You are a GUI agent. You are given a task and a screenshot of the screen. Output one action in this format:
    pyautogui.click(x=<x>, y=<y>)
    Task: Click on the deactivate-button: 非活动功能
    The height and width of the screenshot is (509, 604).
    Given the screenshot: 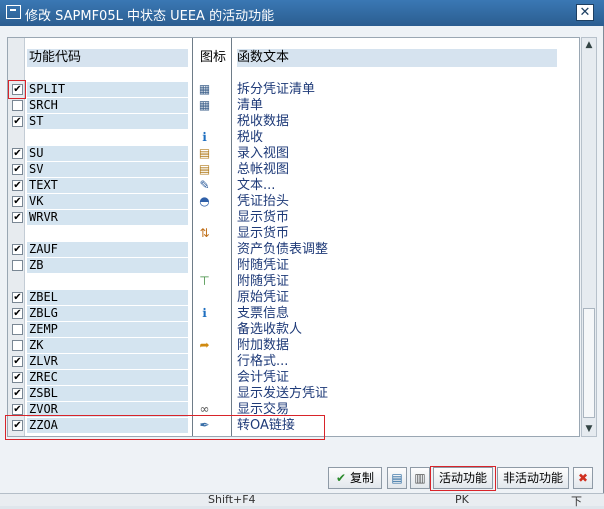 What is the action you would take?
    pyautogui.click(x=533, y=478)
    